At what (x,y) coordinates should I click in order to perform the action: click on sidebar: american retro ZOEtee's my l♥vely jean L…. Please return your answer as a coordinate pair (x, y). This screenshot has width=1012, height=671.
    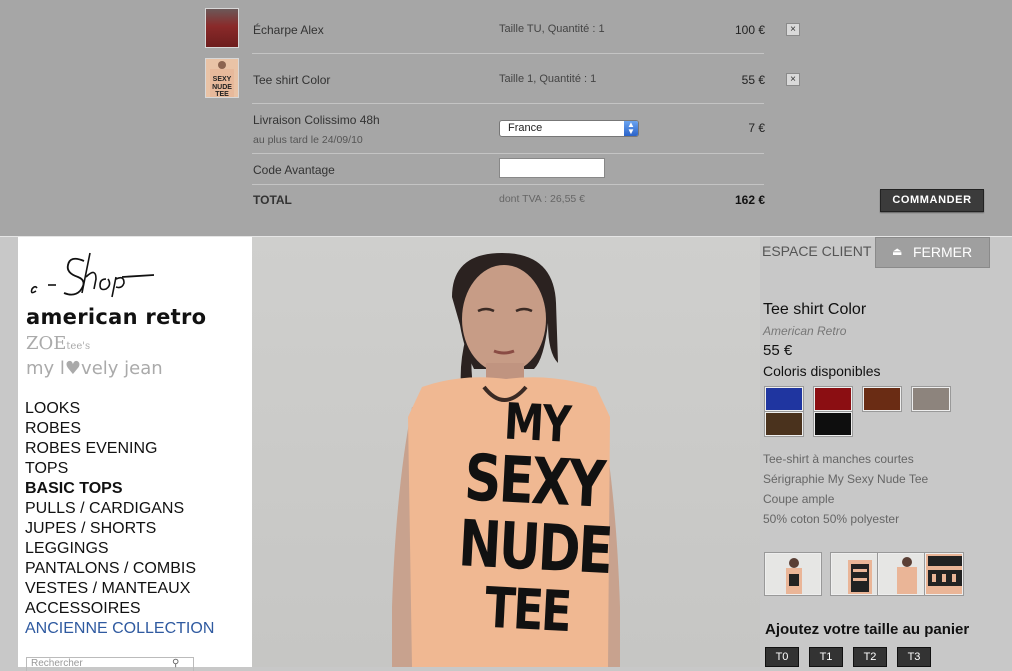
    Looking at the image, I should click on (135, 454).